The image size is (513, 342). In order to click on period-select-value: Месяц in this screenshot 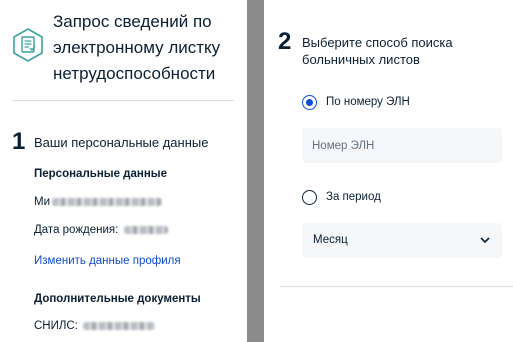, I will do `click(330, 240)`.